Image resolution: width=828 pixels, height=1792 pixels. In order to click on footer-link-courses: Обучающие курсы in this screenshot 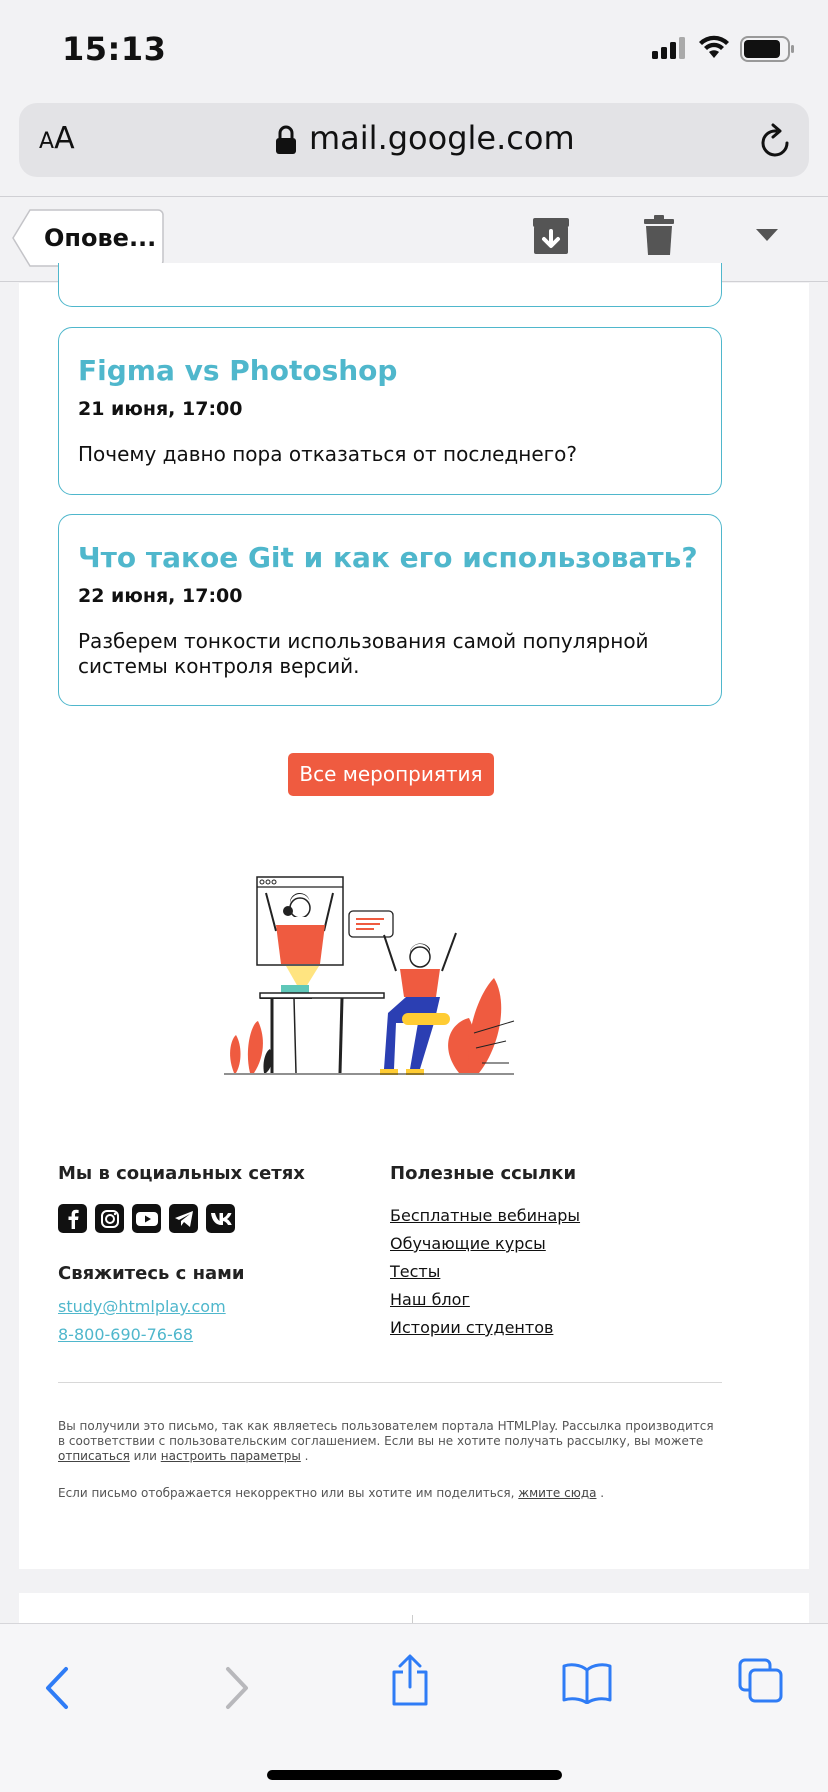, I will do `click(468, 1243)`.